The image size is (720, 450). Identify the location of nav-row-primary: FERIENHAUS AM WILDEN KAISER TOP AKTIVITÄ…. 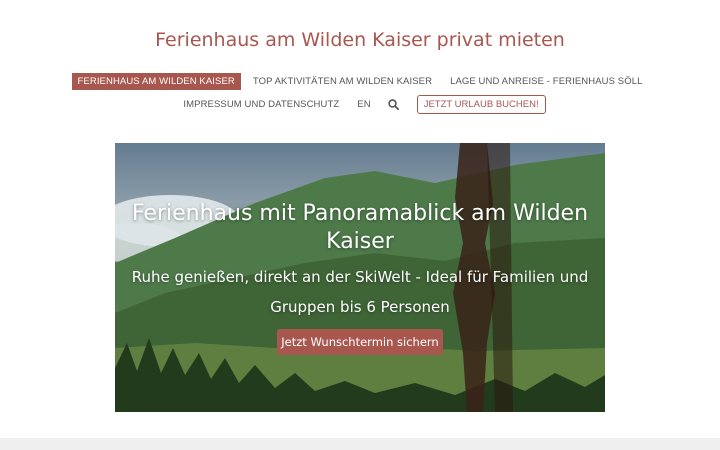
(360, 81).